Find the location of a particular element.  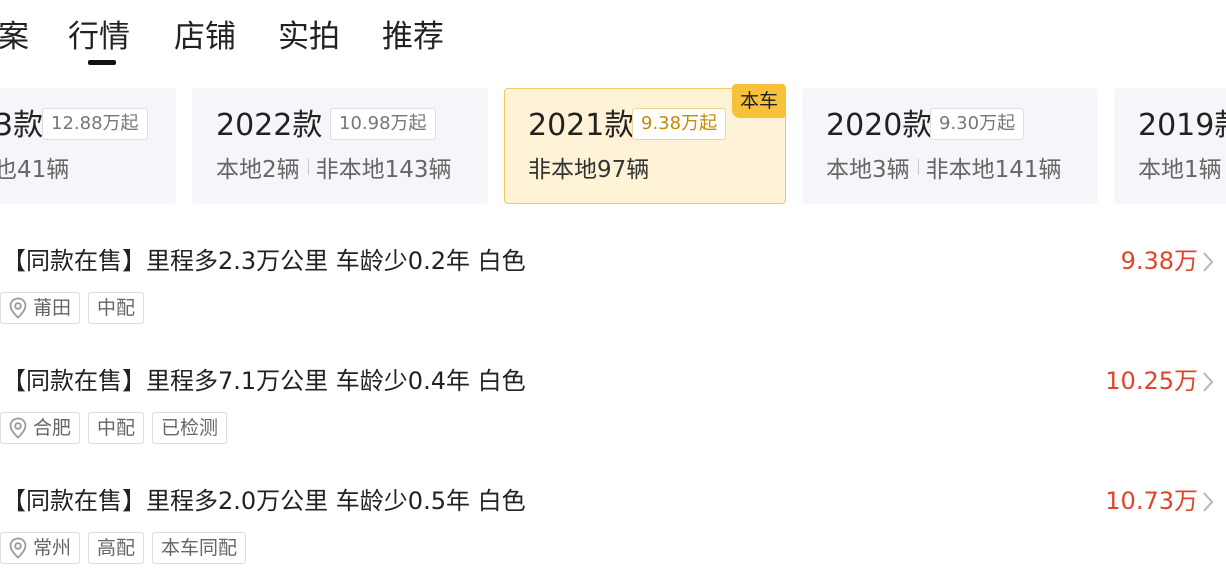

listing-tags: 莆田 中配 is located at coordinates (76, 308).